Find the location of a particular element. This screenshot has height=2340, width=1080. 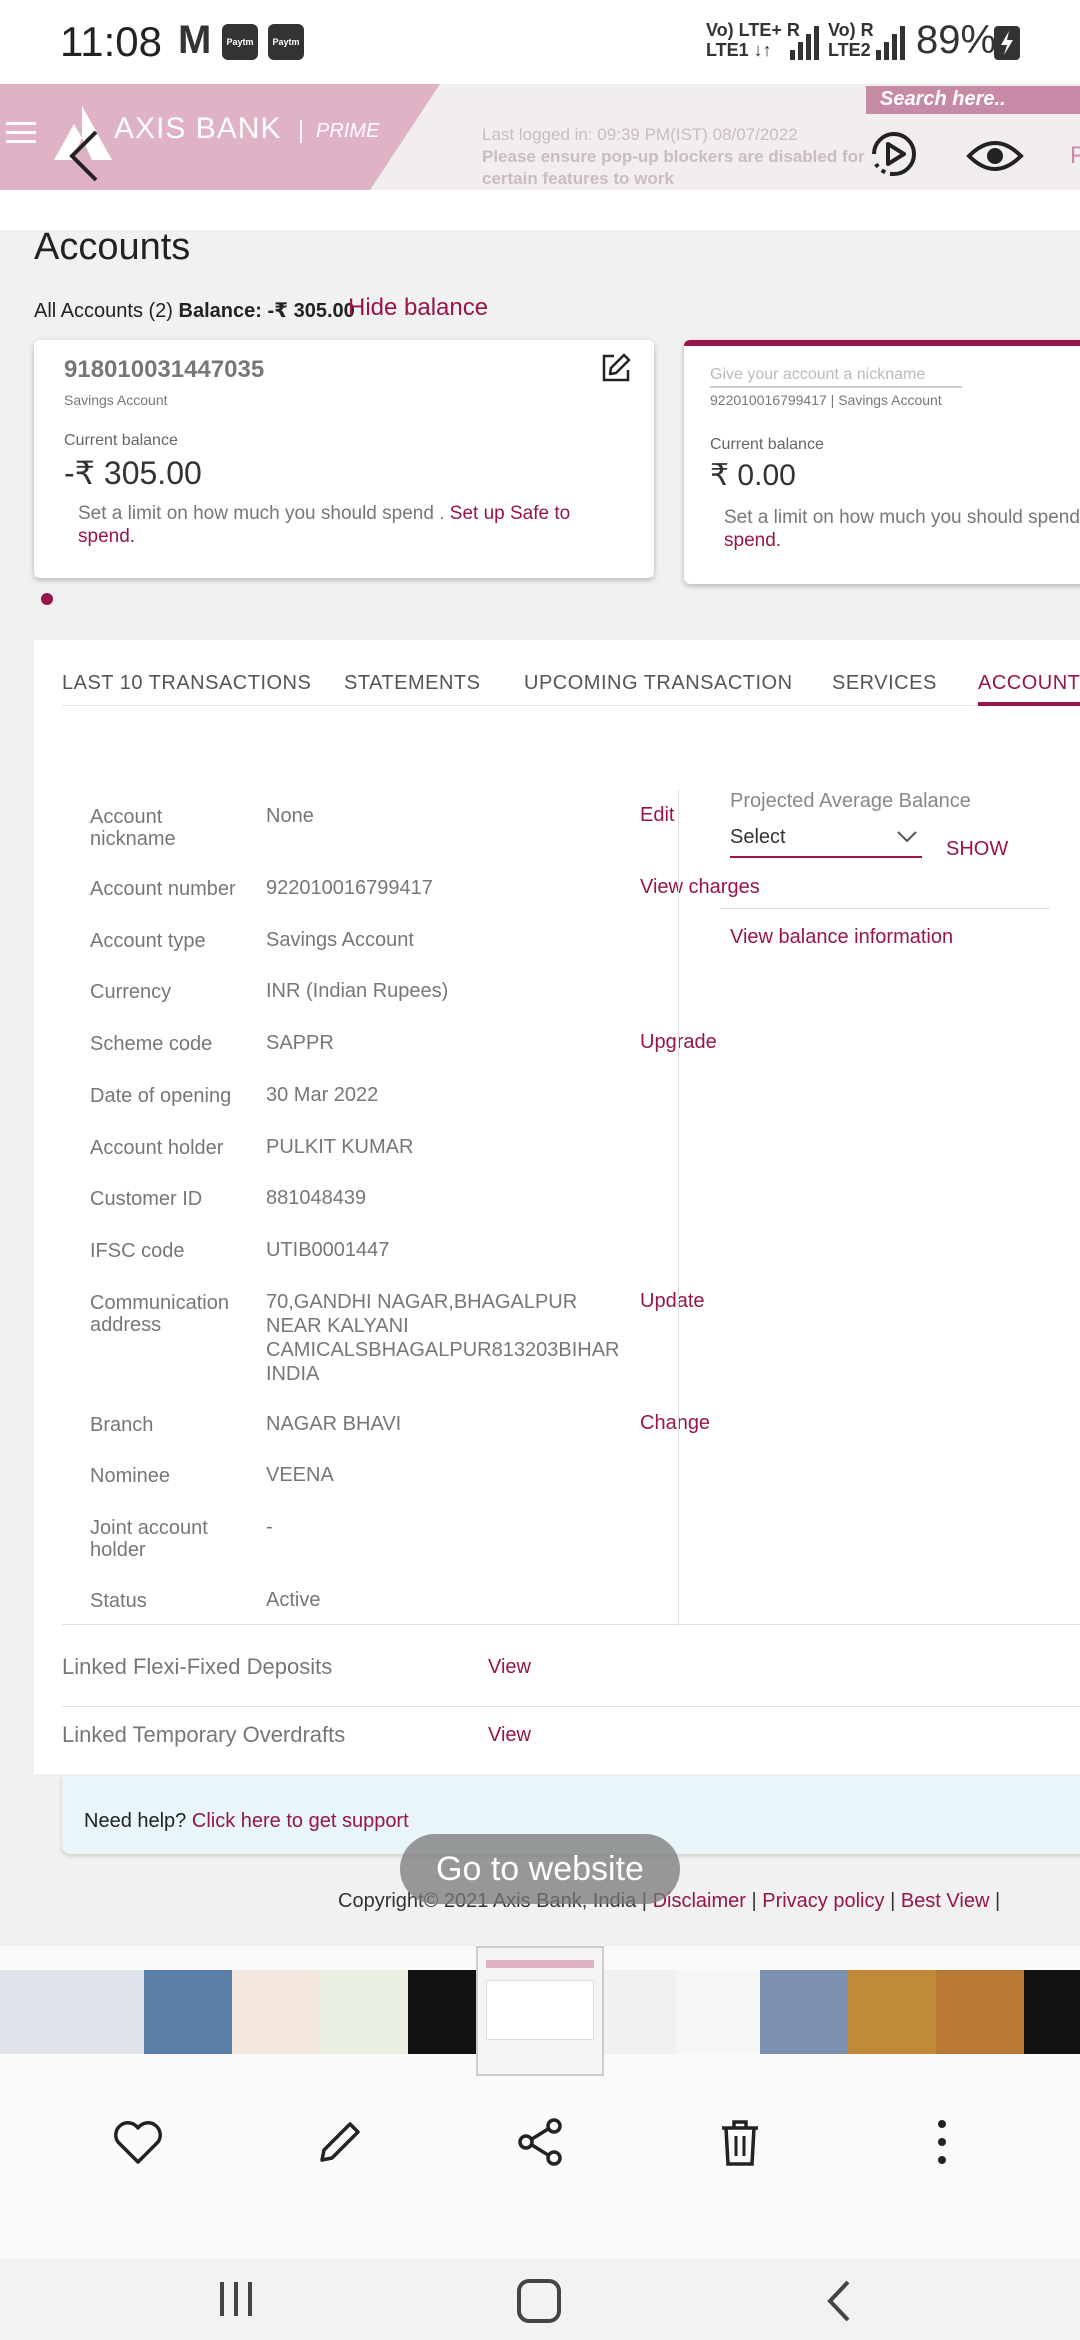

account-card-number: 918010031447035 is located at coordinates (164, 369).